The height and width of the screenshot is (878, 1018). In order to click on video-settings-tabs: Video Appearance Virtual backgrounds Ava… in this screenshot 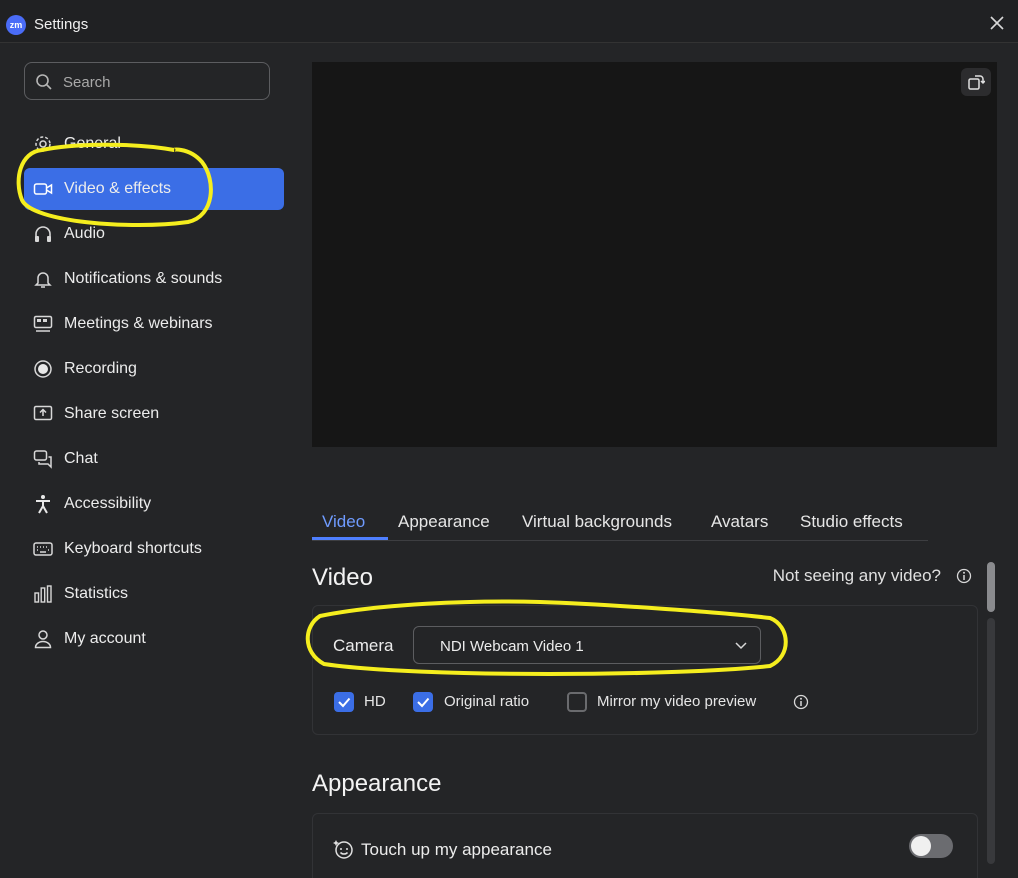, I will do `click(620, 523)`.